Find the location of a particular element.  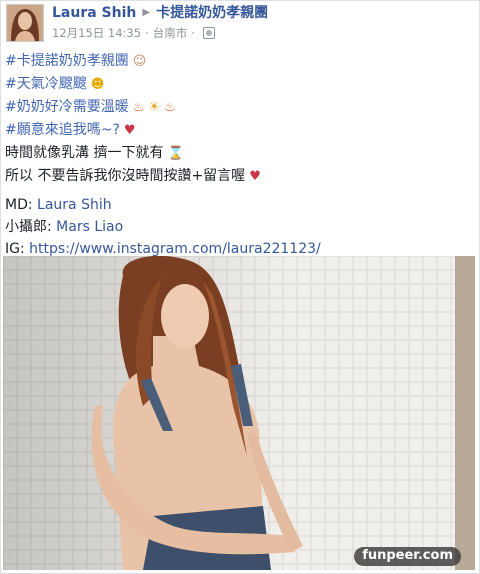

post-line: 所以 不要告訴我你沒時間按讚+留言喔 ♥ is located at coordinates (240, 176).